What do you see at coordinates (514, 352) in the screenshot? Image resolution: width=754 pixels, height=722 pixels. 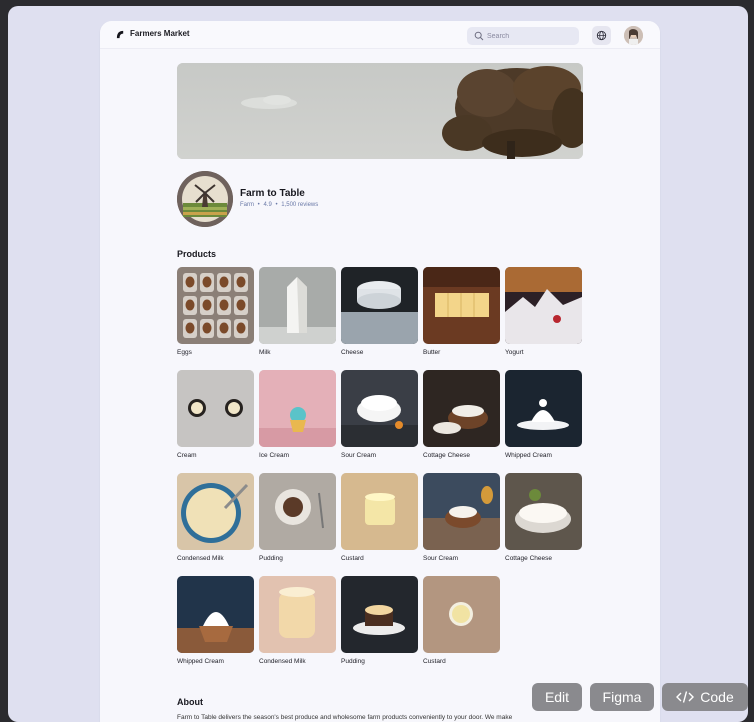 I see `product-label: Yogurt` at bounding box center [514, 352].